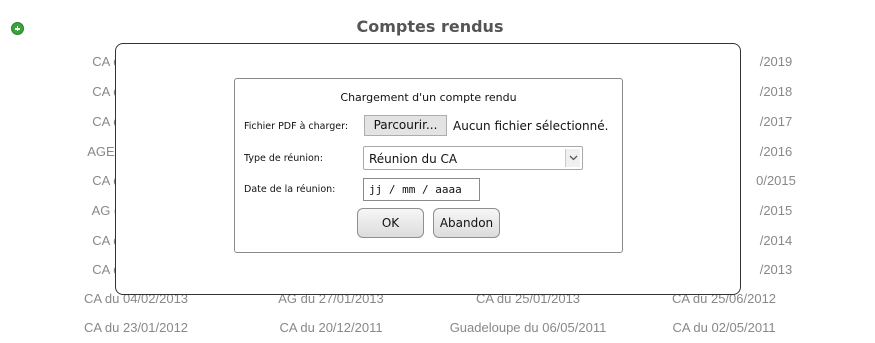 The image size is (875, 343). I want to click on chevron-down-icon, so click(572, 158).